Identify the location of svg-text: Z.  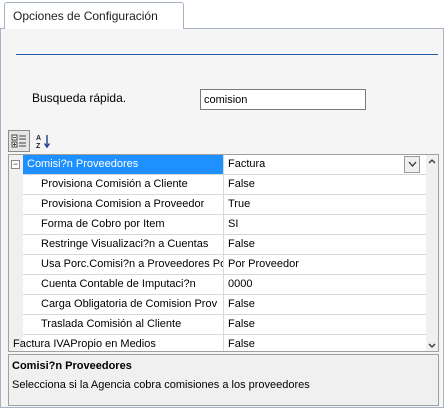
(38, 146).